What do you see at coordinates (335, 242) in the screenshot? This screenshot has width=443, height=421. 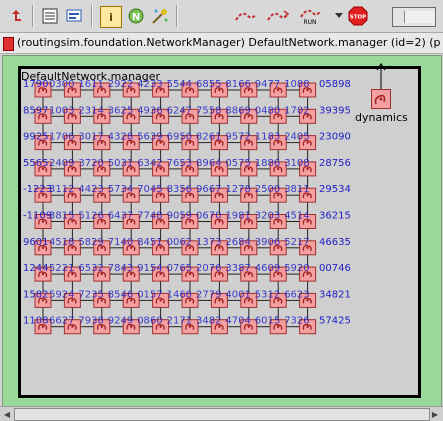 I see `row-number-right: 46635` at bounding box center [335, 242].